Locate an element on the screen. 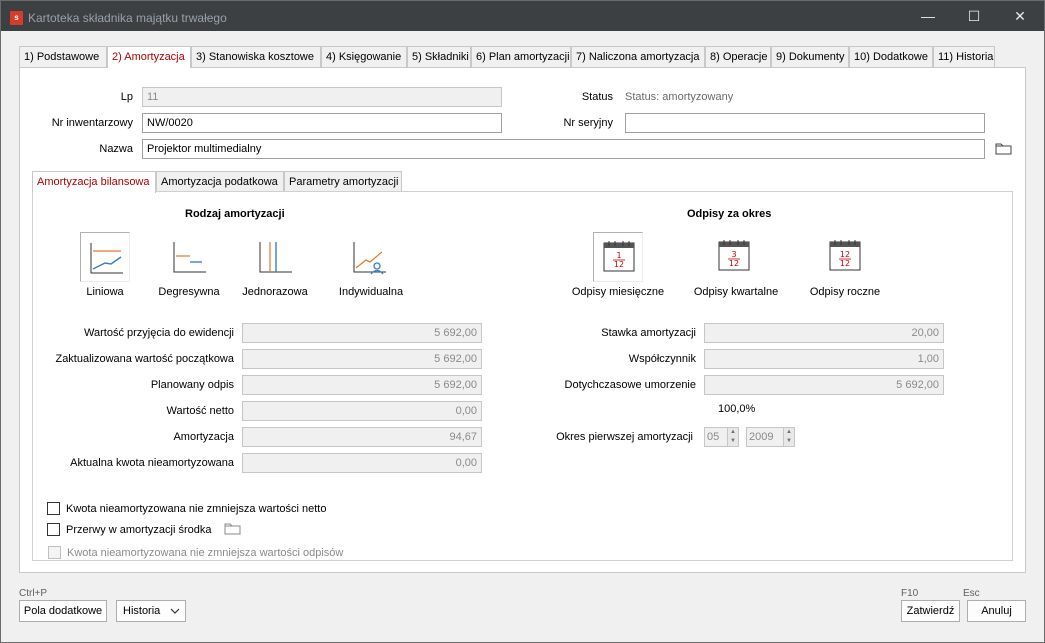  degresywna-option is located at coordinates (189, 257).